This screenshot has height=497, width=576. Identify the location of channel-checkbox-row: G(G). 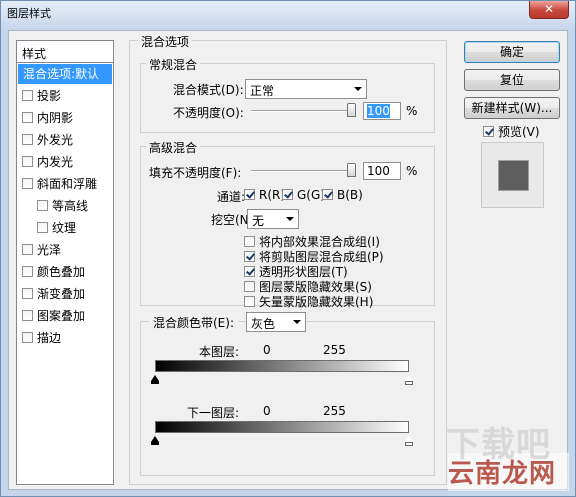
(303, 195).